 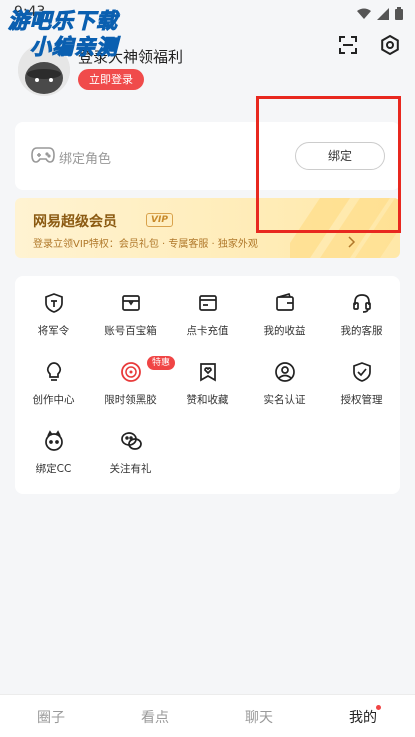 What do you see at coordinates (361, 331) in the screenshot?
I see `service-label: 我的客服` at bounding box center [361, 331].